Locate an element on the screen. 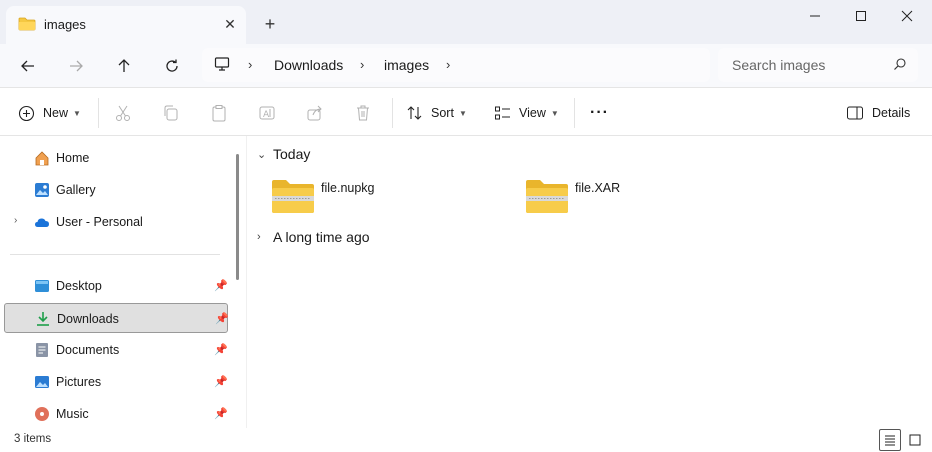  cloud-icon is located at coordinates (42, 222).